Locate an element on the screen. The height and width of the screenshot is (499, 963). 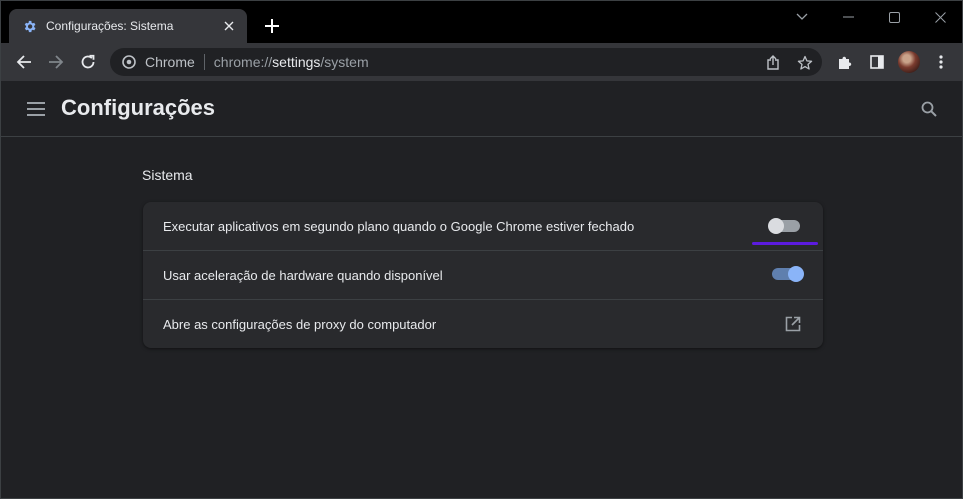
tab-strip: Configurações: Sistema is located at coordinates (481, 22).